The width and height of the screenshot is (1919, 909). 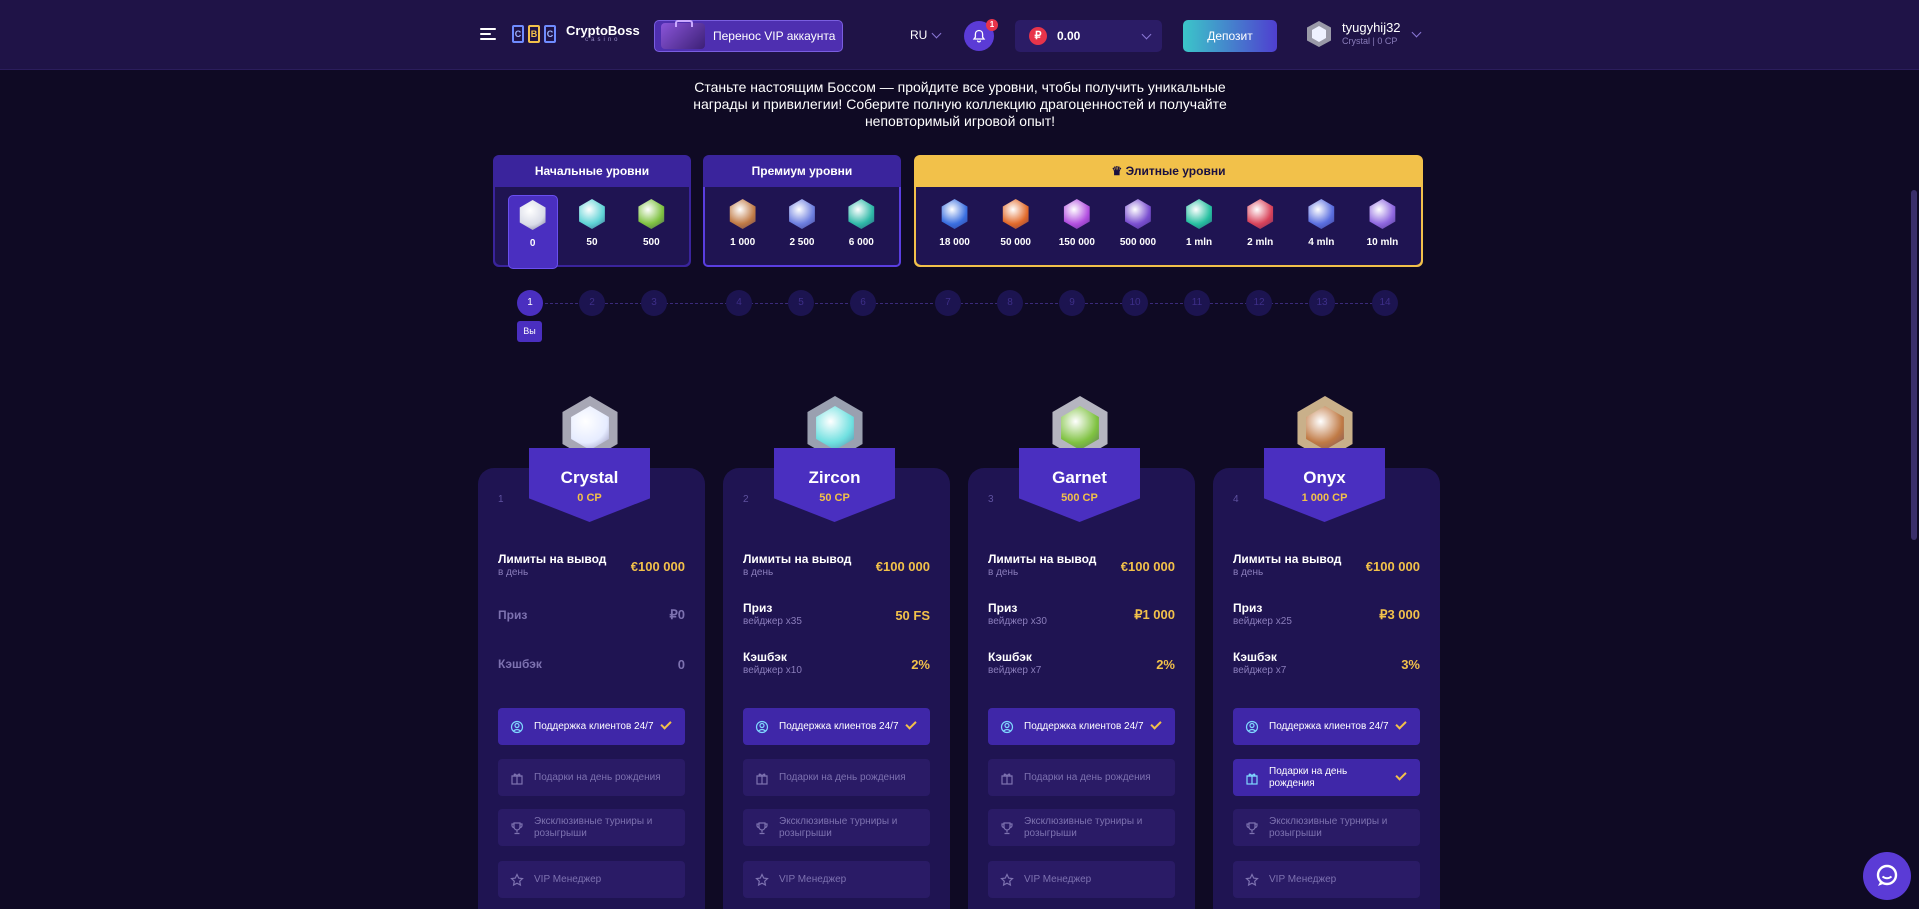 What do you see at coordinates (1321, 242) in the screenshot?
I see `gem-value: 4 mln` at bounding box center [1321, 242].